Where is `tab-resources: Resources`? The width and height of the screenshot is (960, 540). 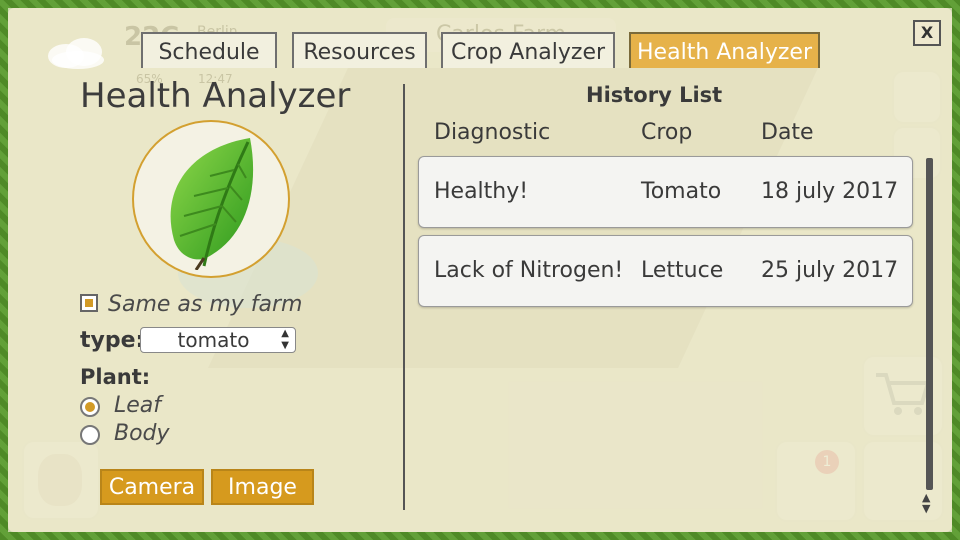 tab-resources: Resources is located at coordinates (359, 50).